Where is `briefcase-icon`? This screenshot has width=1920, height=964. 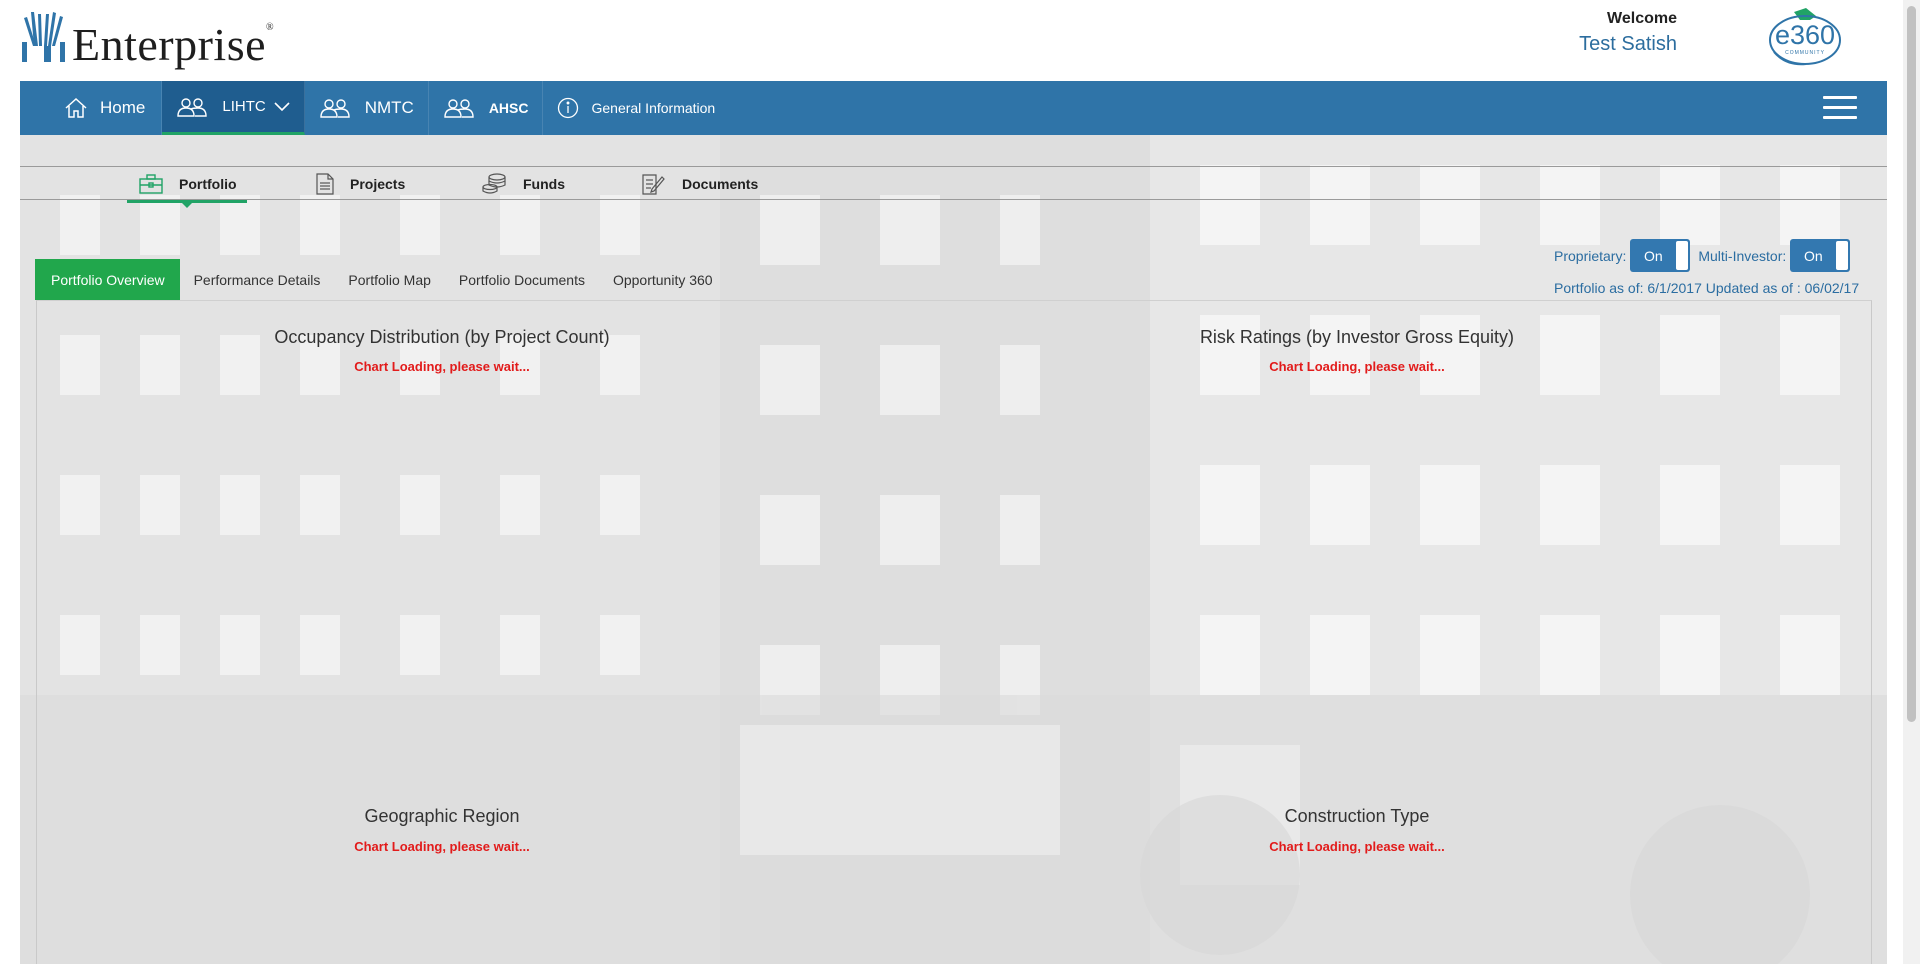 briefcase-icon is located at coordinates (151, 183).